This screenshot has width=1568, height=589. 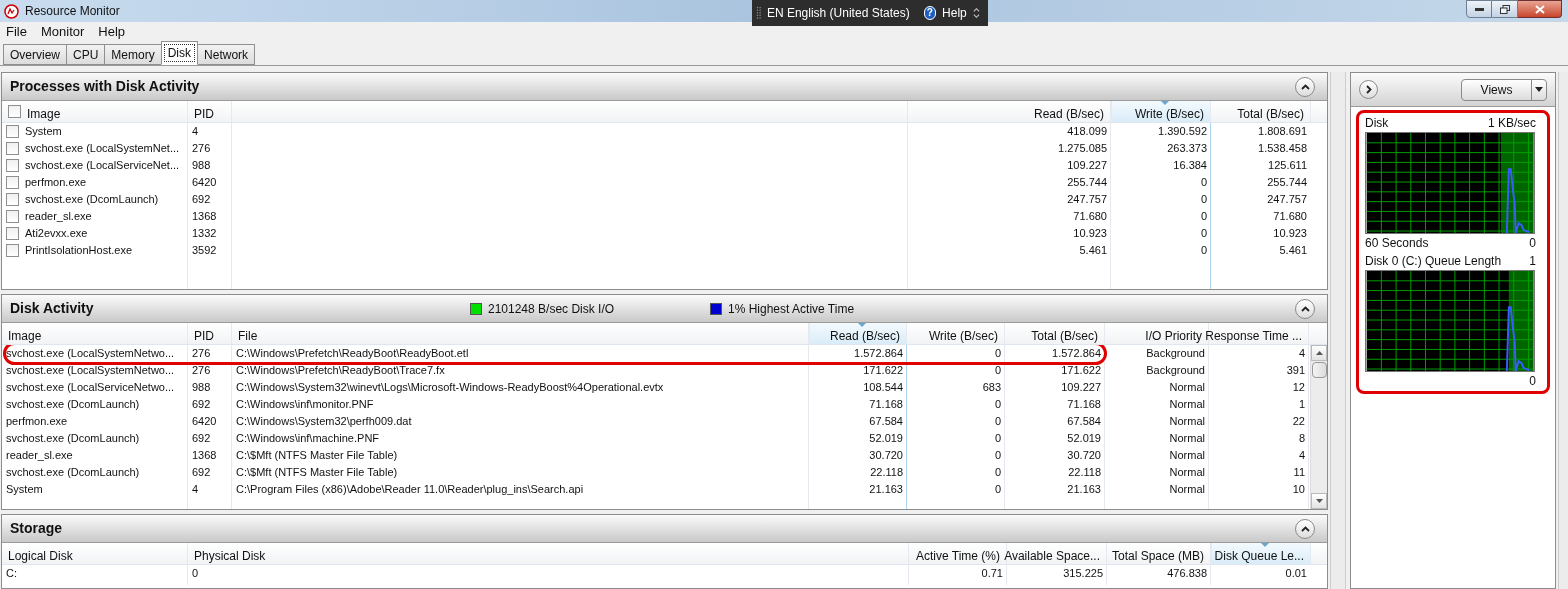 What do you see at coordinates (1511, 123) in the screenshot?
I see `scale-label: 1 KB/sec` at bounding box center [1511, 123].